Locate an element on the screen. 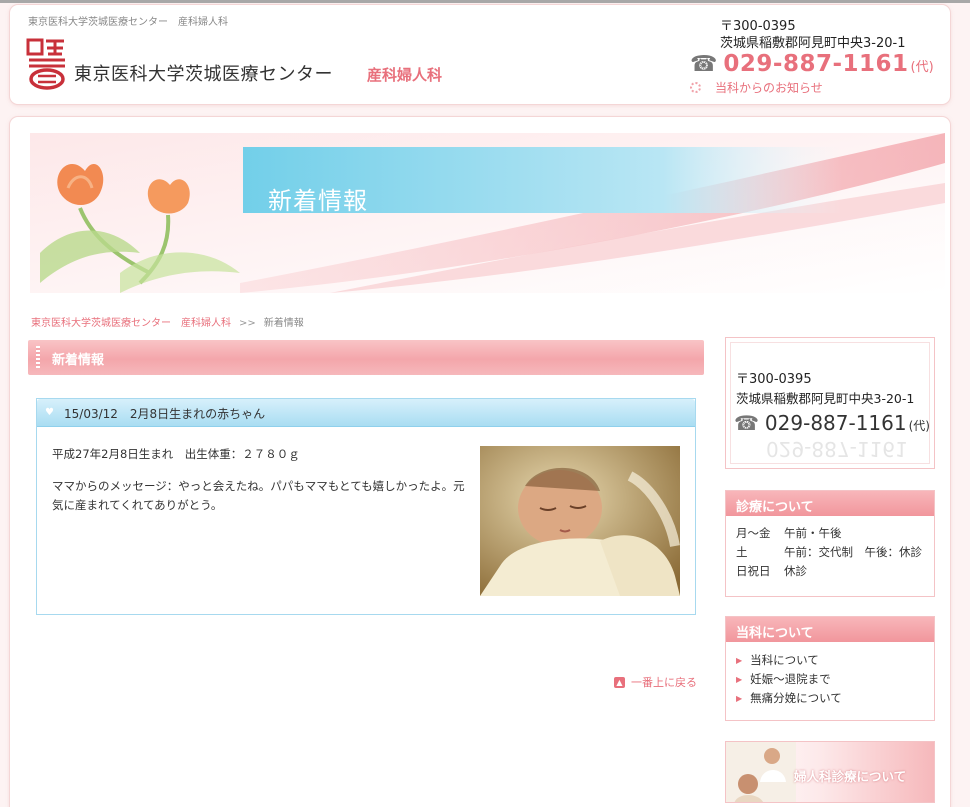  hours-day: 土 is located at coordinates (742, 552).